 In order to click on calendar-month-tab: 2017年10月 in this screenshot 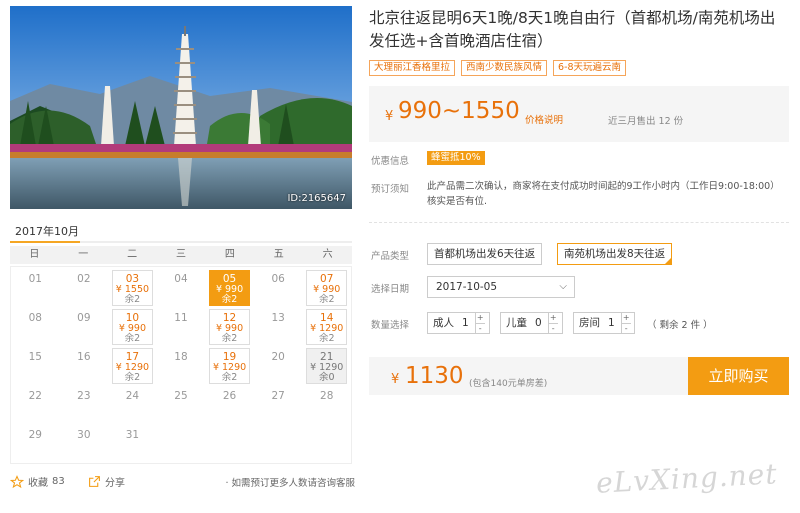, I will do `click(47, 231)`.